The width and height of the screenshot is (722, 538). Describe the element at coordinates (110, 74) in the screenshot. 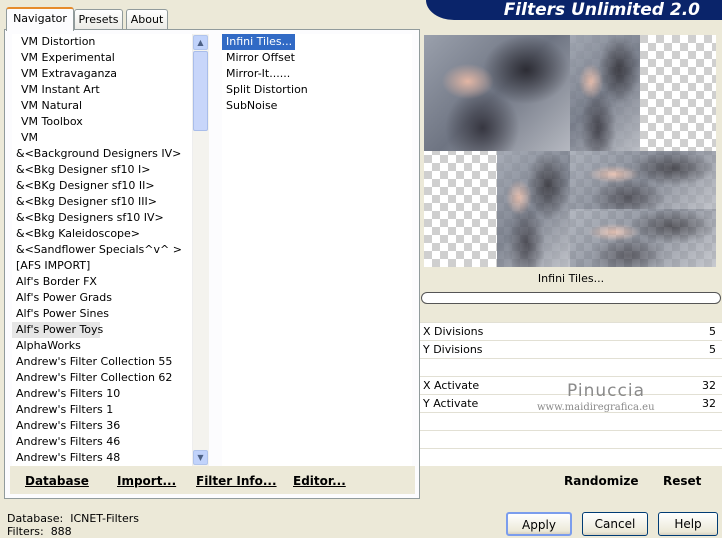

I see `category-item: VM Extravaganza` at that location.